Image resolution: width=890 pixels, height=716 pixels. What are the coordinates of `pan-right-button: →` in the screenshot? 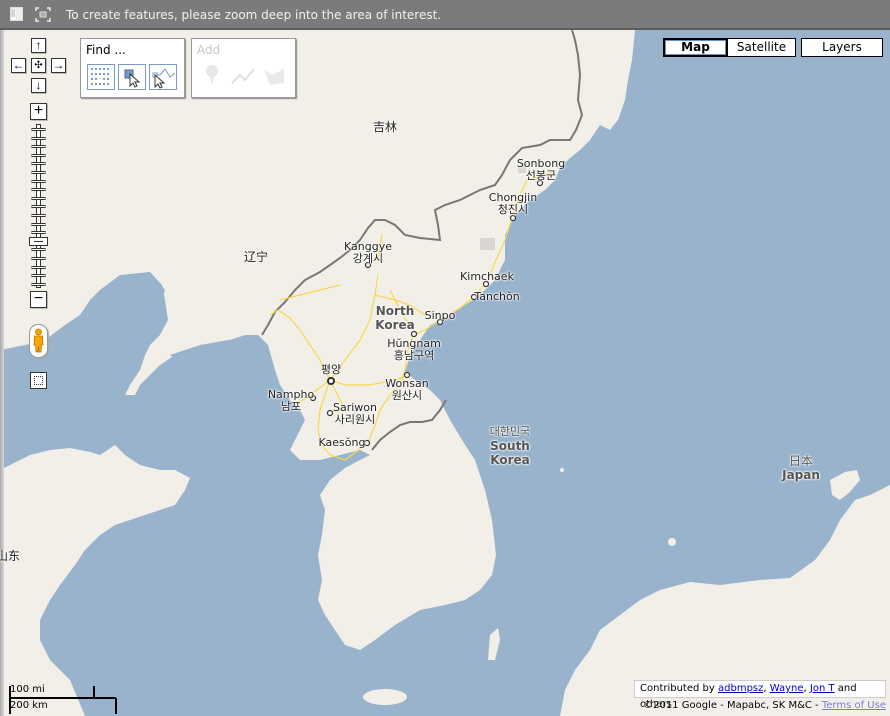 It's located at (58, 65).